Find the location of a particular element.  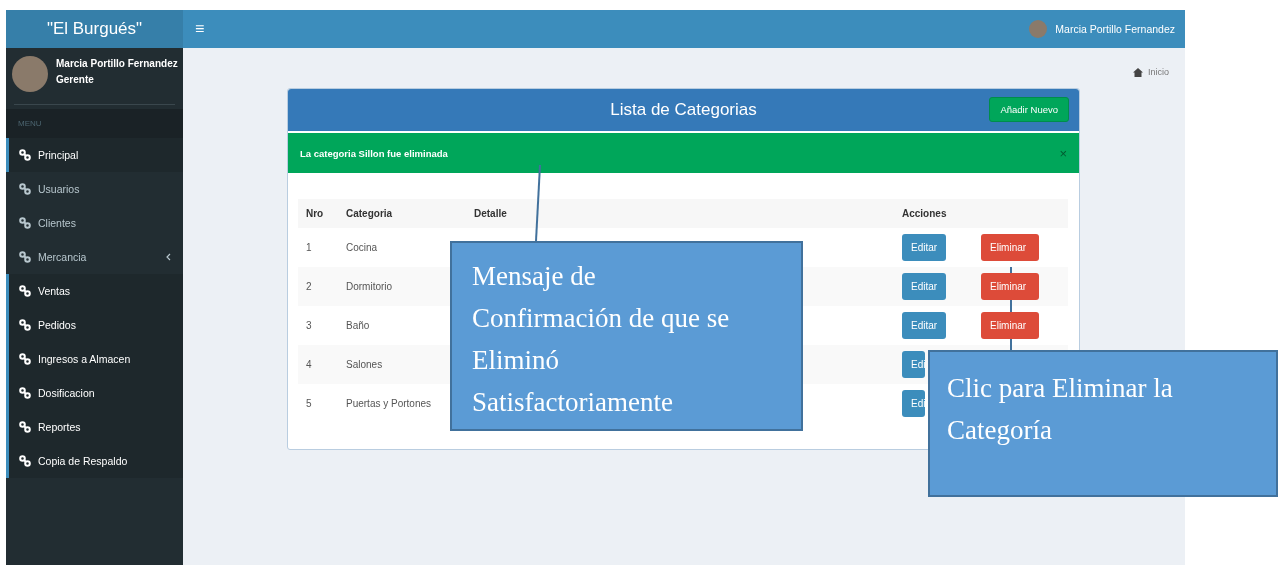

alert-message: La categoria Sillon fue eliminada is located at coordinates (374, 153).